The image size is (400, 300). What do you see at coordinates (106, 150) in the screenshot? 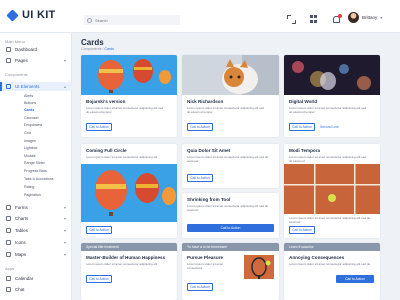
I see `card-title: Coming Full Circle` at bounding box center [106, 150].